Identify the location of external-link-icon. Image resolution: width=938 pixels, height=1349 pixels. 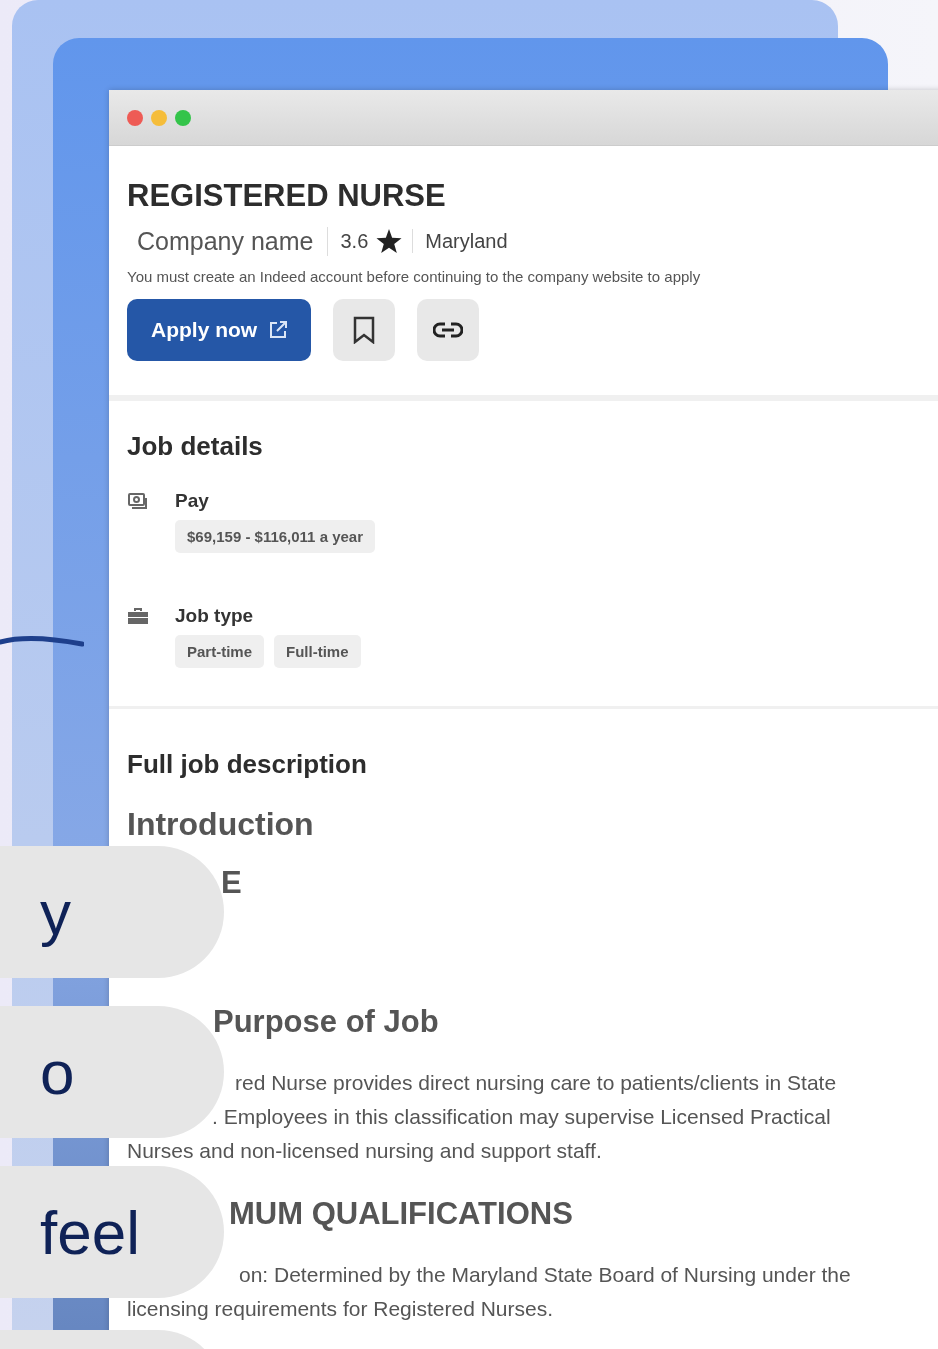
(278, 330).